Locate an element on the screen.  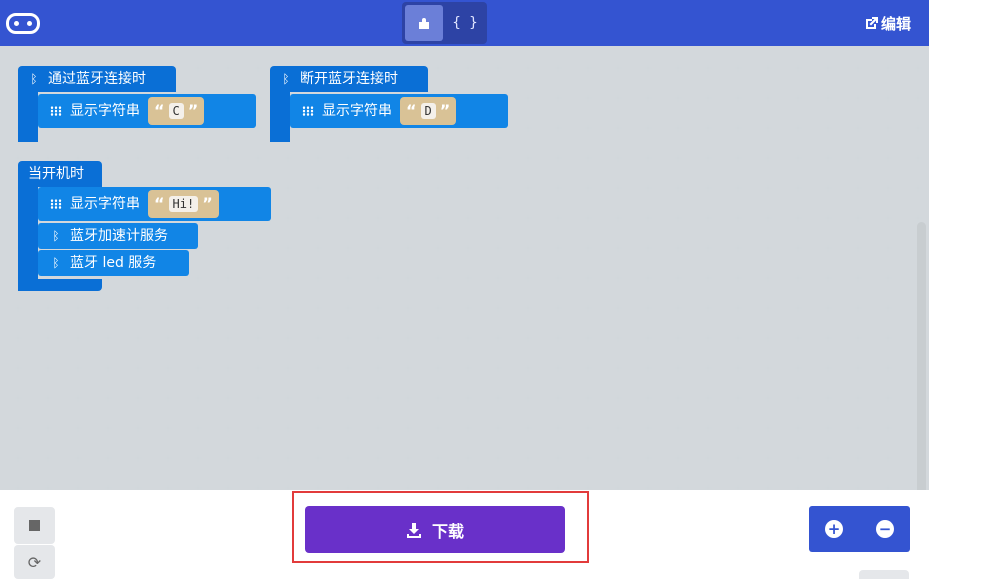
string-value: Hi! is located at coordinates (183, 204).